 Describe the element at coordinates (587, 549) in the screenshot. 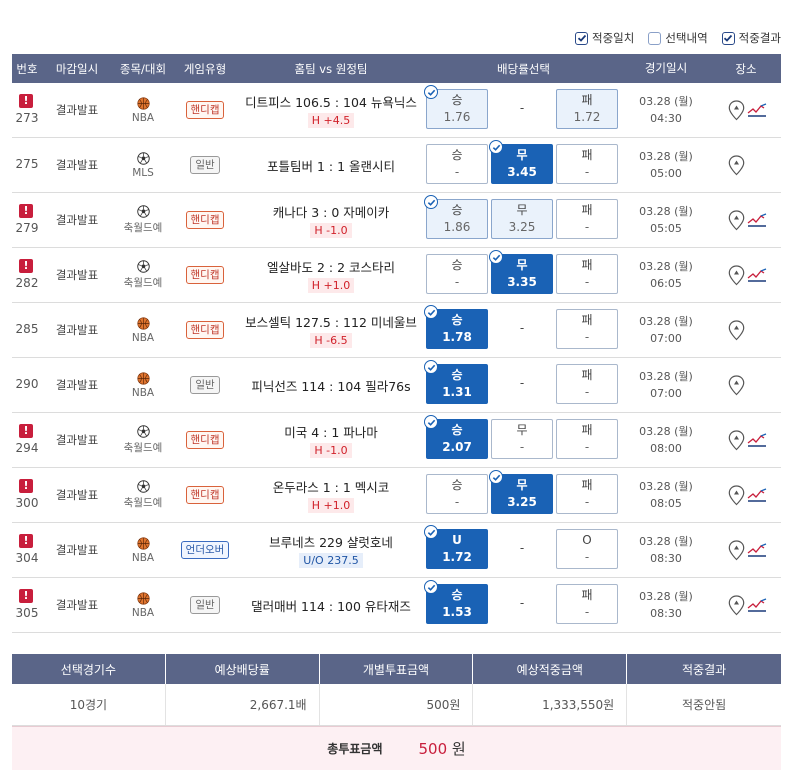

I see `odds-lose-button: O-` at that location.